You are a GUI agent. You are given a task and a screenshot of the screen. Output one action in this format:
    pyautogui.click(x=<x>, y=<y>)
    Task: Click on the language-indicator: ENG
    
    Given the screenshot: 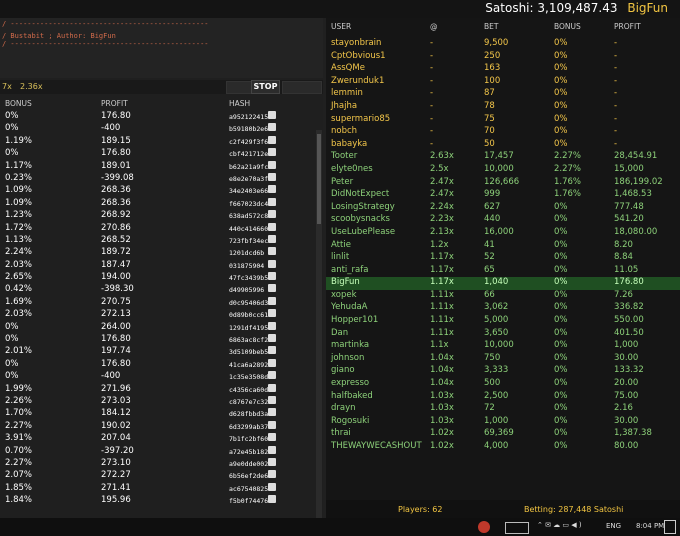 What is the action you would take?
    pyautogui.click(x=613, y=526)
    